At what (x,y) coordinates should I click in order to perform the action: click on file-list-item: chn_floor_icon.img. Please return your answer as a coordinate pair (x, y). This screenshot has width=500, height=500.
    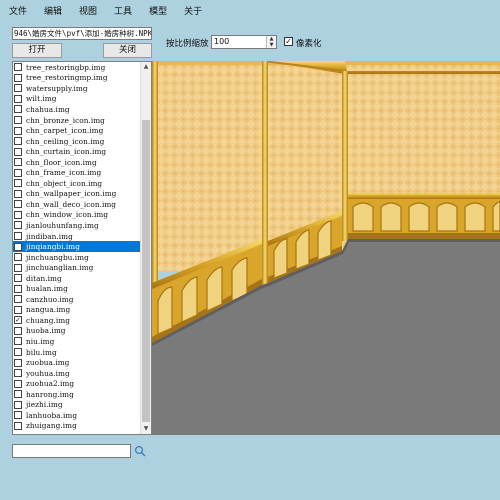
    Looking at the image, I should click on (76, 162).